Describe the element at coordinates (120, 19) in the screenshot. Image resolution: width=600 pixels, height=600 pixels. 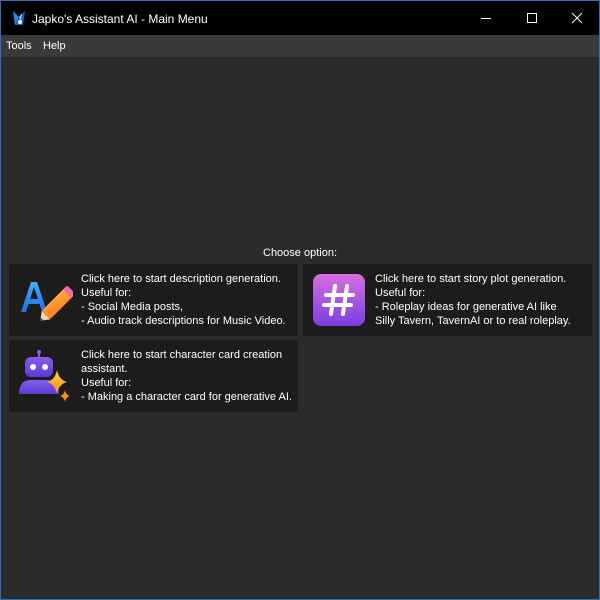
I see `window-title: Japko's Assistant AI - Main Menu` at that location.